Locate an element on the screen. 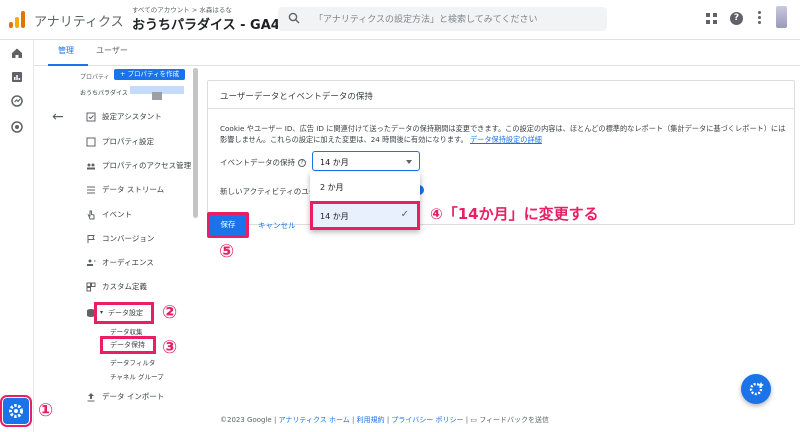 This screenshot has height=432, width=800. chevron-down-icon is located at coordinates (409, 162).